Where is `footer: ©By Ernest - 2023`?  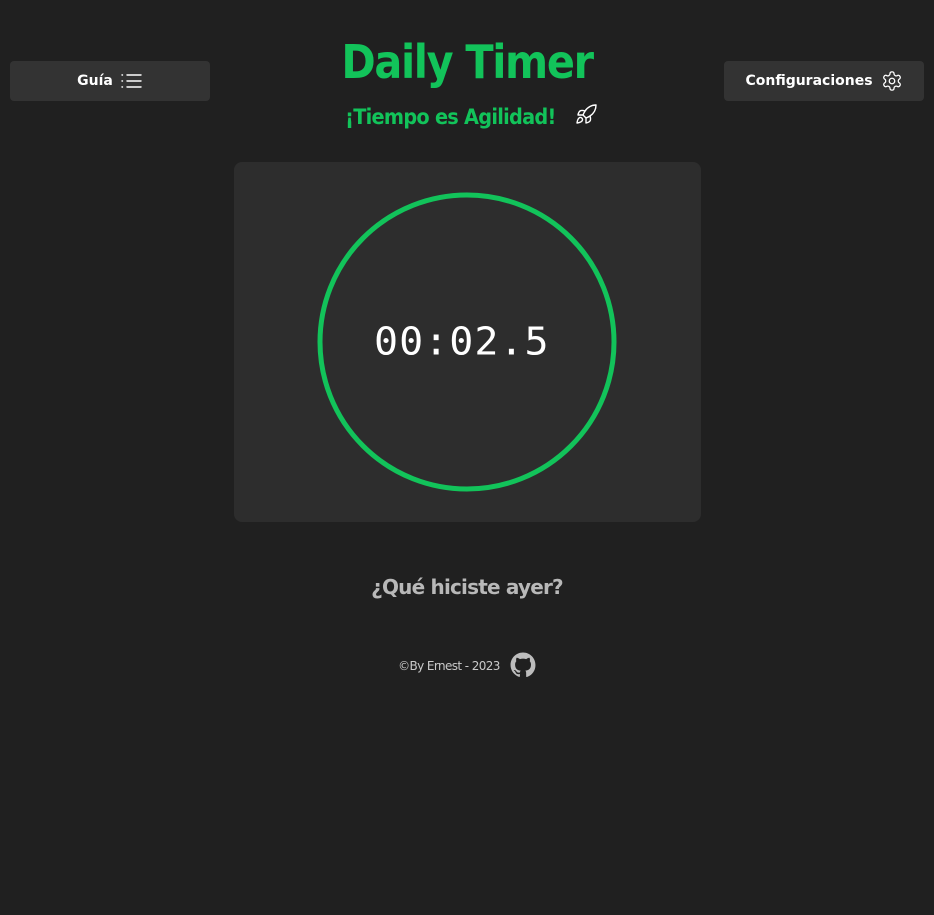
footer: ©By Ernest - 2023 is located at coordinates (467, 666).